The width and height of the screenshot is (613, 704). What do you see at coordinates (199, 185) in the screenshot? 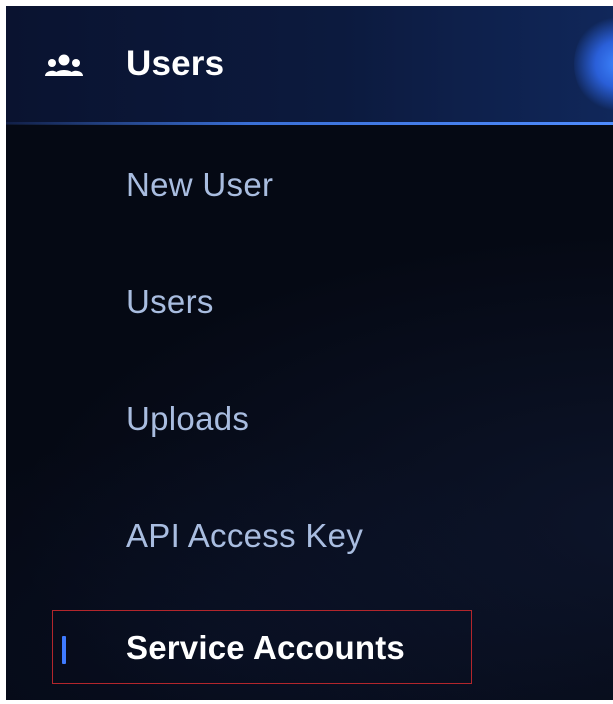
I see `menu-item-new-user: New User` at bounding box center [199, 185].